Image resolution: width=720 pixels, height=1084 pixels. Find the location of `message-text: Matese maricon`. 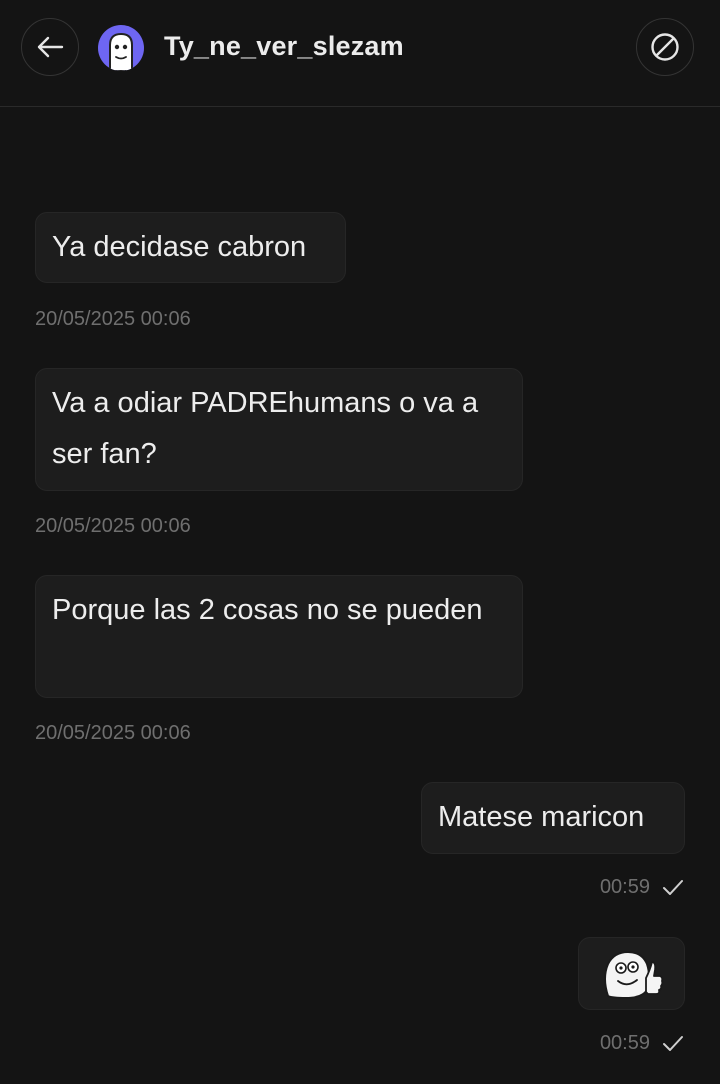

message-text: Matese maricon is located at coordinates (541, 817).